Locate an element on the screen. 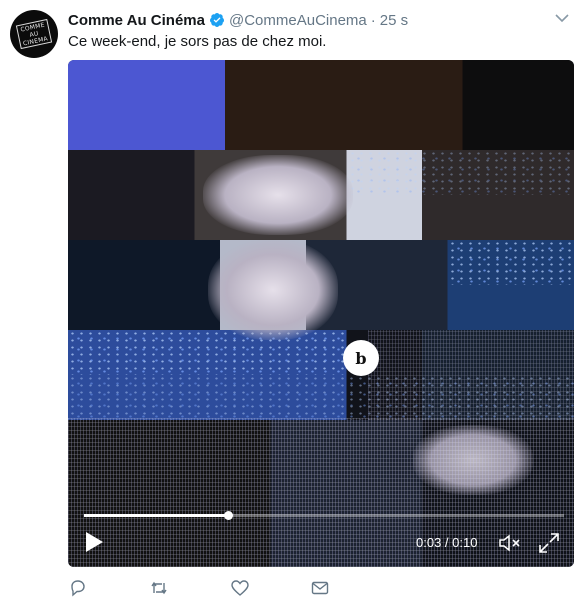 This screenshot has height=600, width=584. video-progress-knob is located at coordinates (228, 515).